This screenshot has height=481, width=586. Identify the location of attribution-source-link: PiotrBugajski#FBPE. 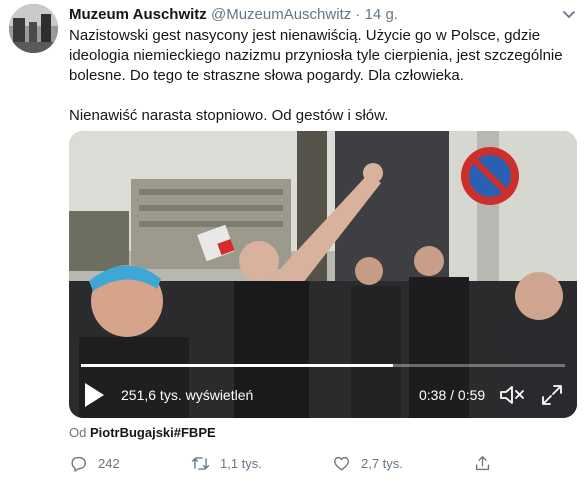
(153, 432).